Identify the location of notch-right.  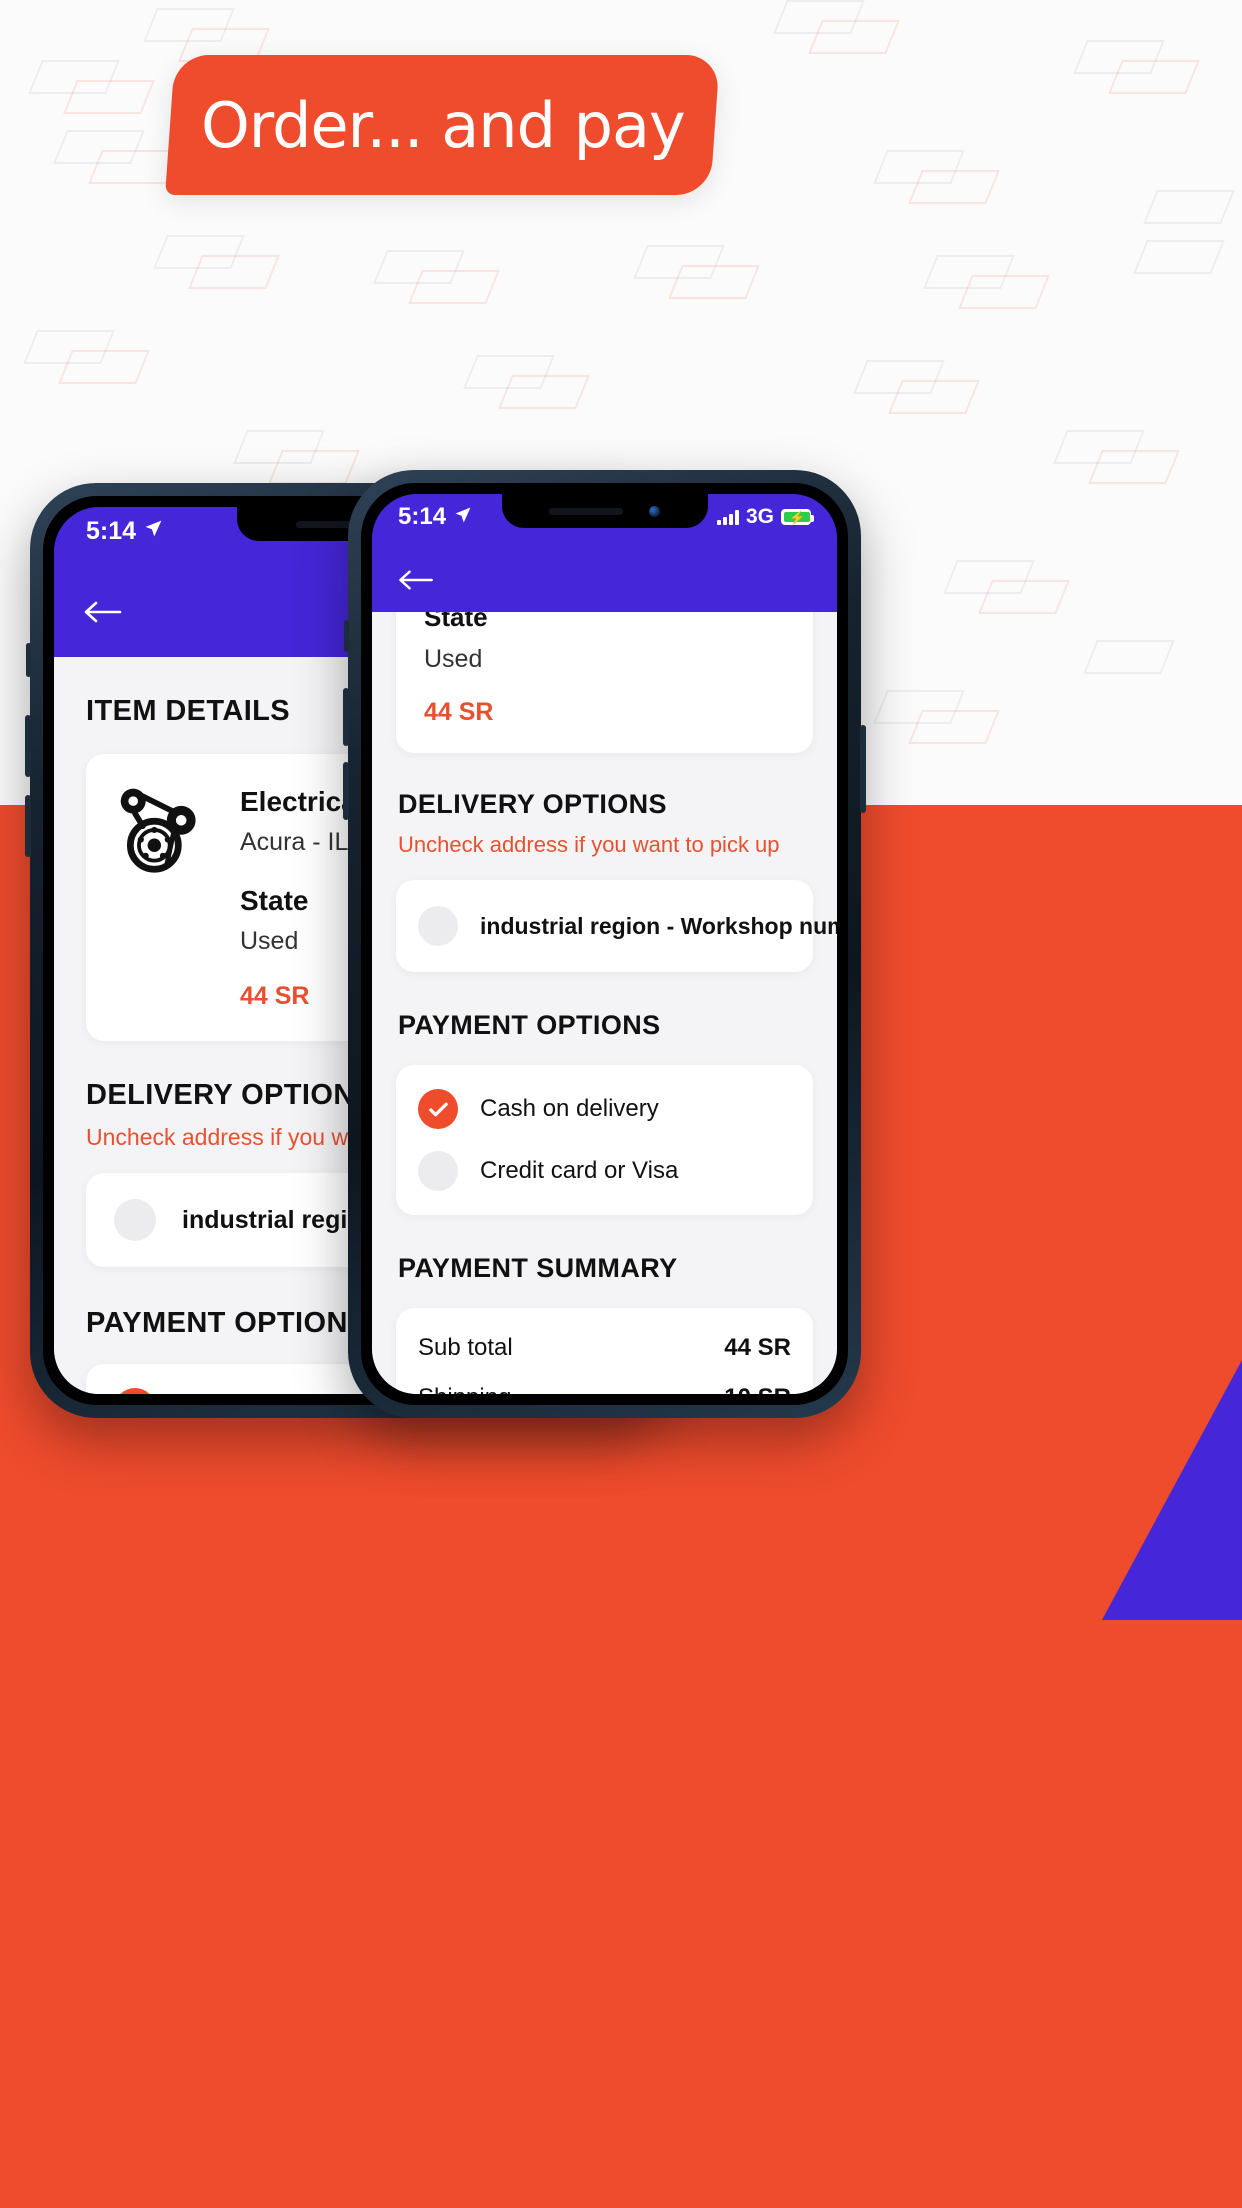
(604, 511).